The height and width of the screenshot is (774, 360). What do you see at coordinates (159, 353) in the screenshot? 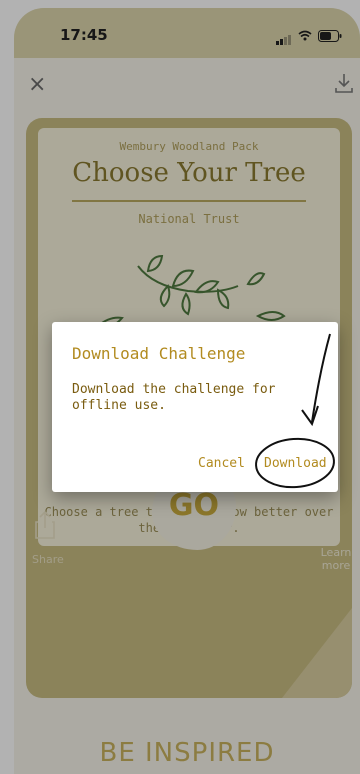
I see `dialog-title: Download Challenge` at bounding box center [159, 353].